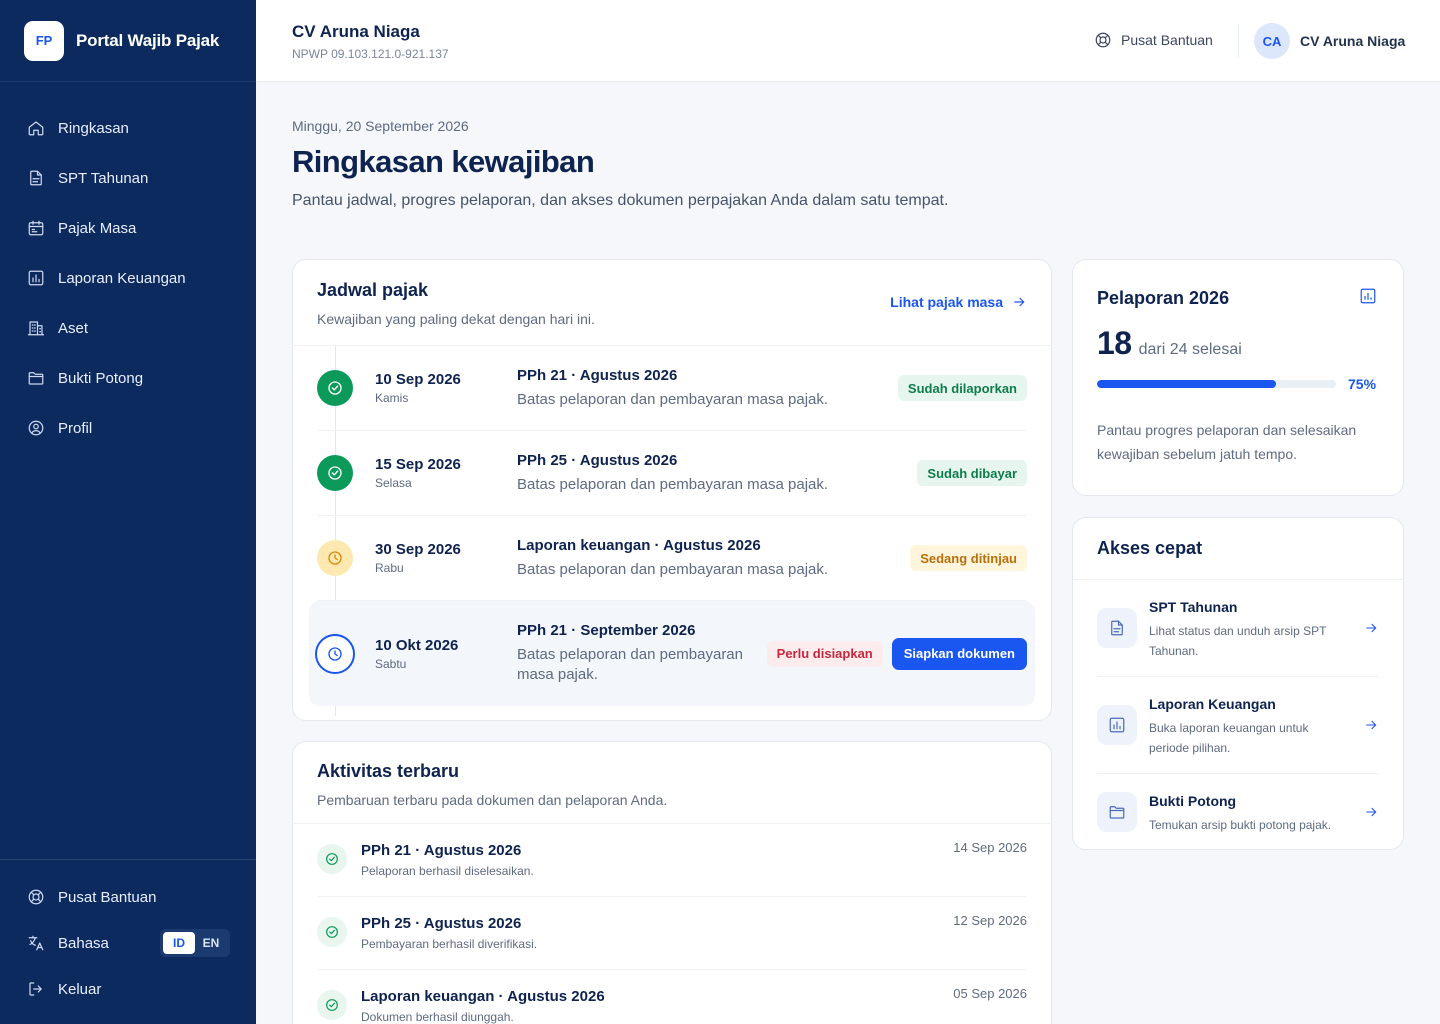  I want to click on sidebar-item-laporan-keuangan: Laporan Keuangan, so click(128, 278).